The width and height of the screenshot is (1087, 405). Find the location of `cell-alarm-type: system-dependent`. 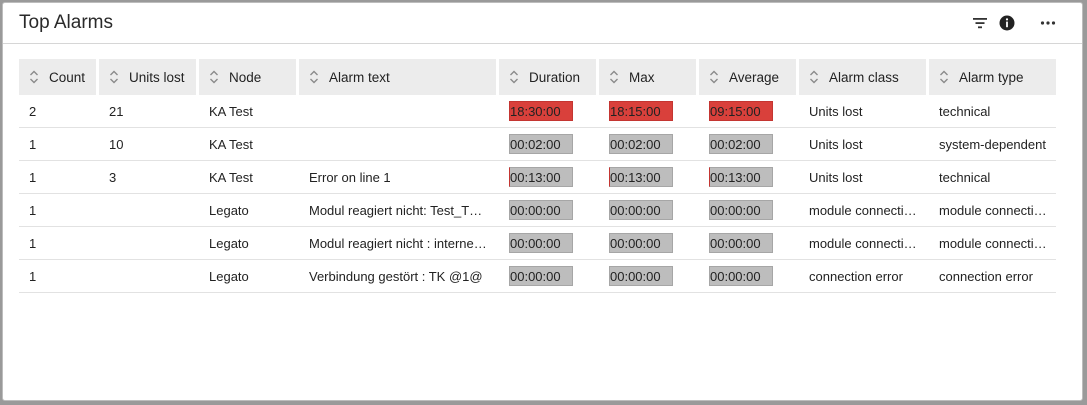

cell-alarm-type: system-dependent is located at coordinates (992, 144).